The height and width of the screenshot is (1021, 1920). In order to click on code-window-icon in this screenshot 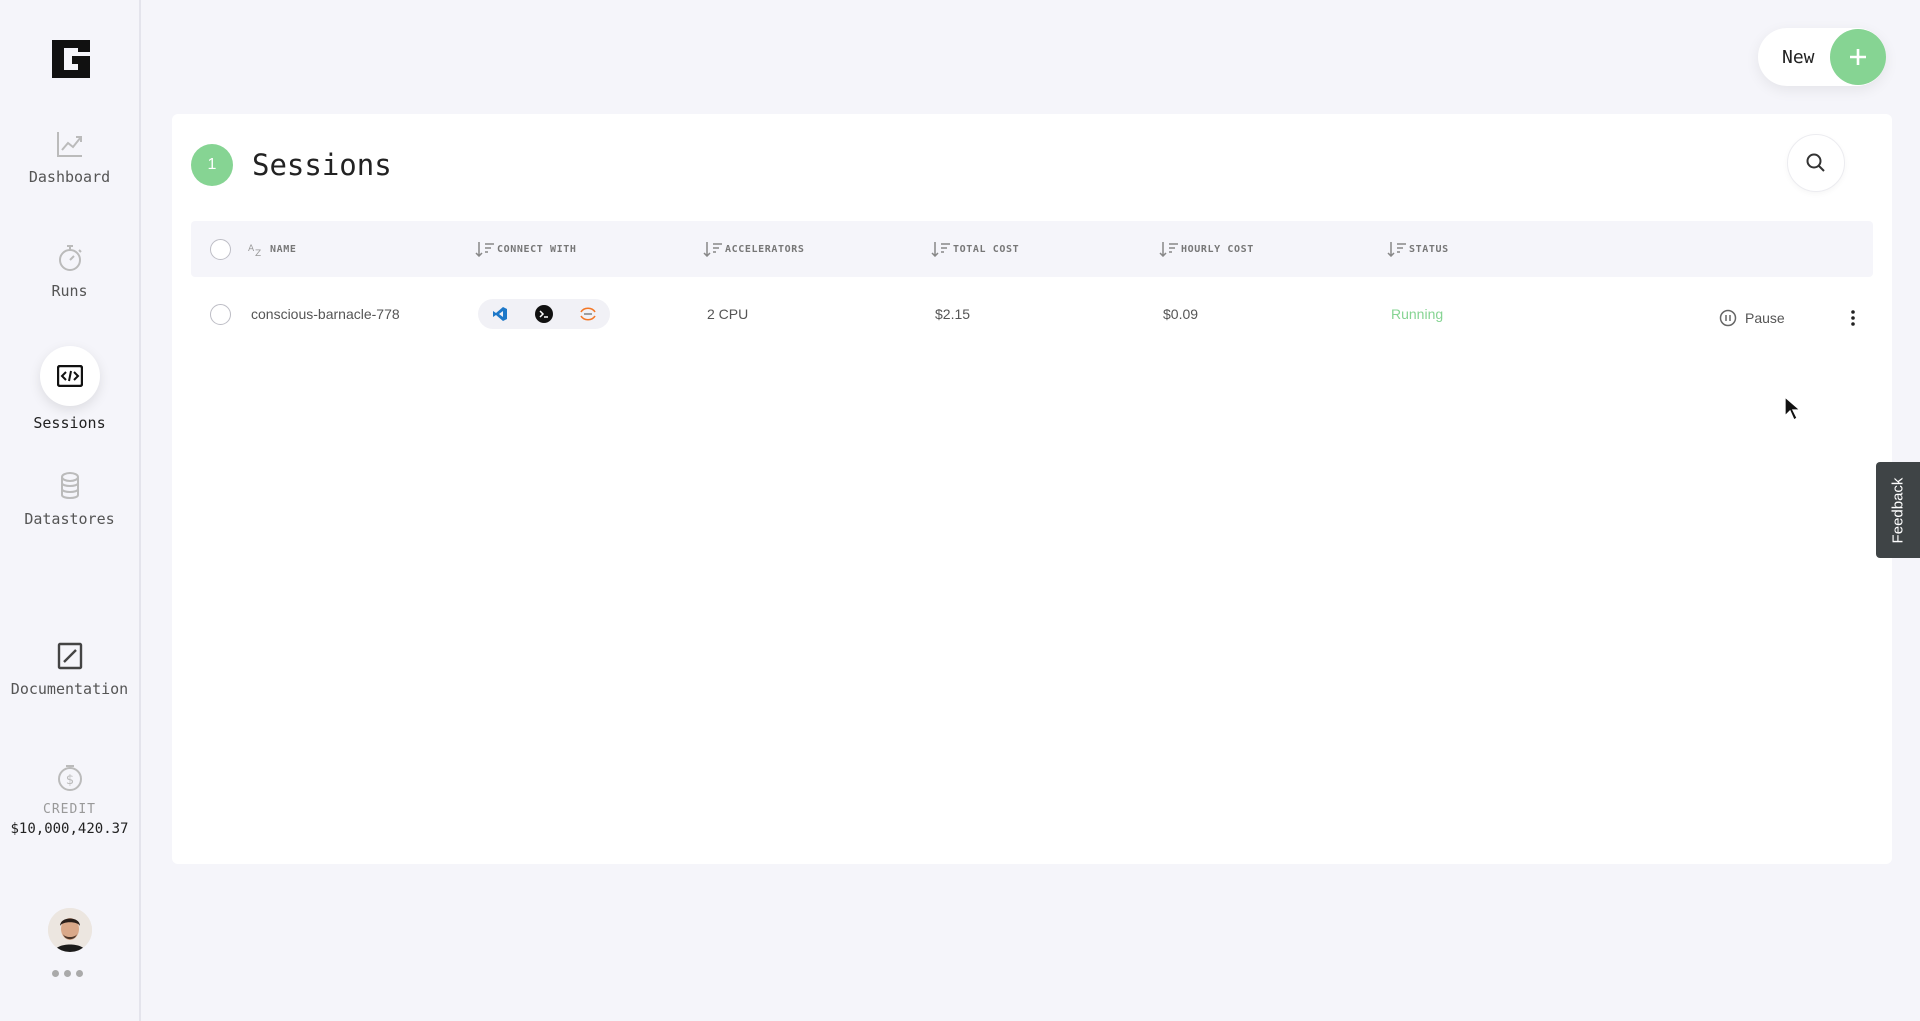, I will do `click(69, 376)`.